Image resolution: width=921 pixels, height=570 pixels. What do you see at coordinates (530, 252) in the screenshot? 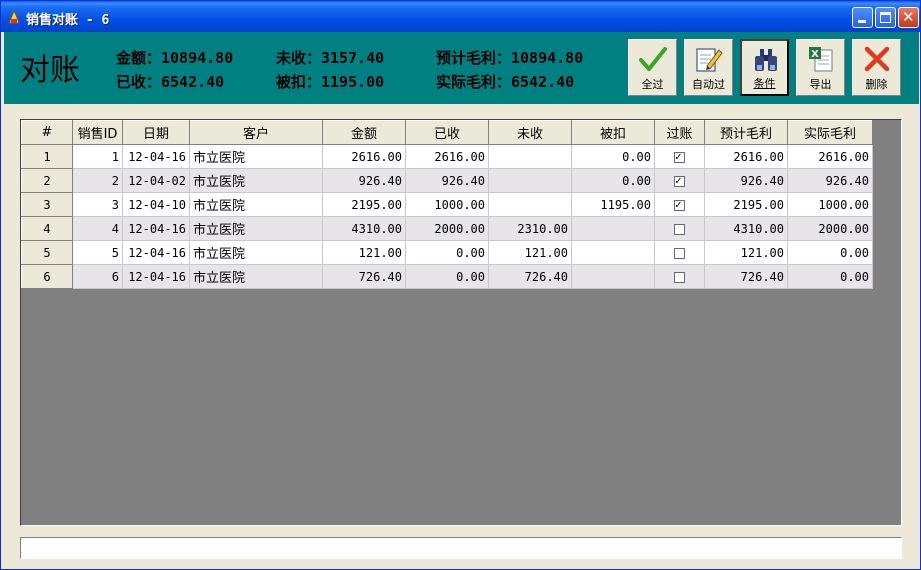
I see `cell-unreceived: 121.00` at bounding box center [530, 252].